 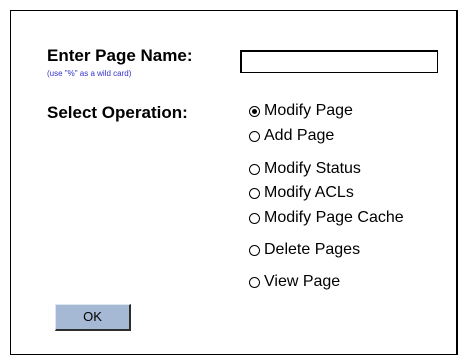 What do you see at coordinates (117, 112) in the screenshot?
I see `operation-label: Select Operation:` at bounding box center [117, 112].